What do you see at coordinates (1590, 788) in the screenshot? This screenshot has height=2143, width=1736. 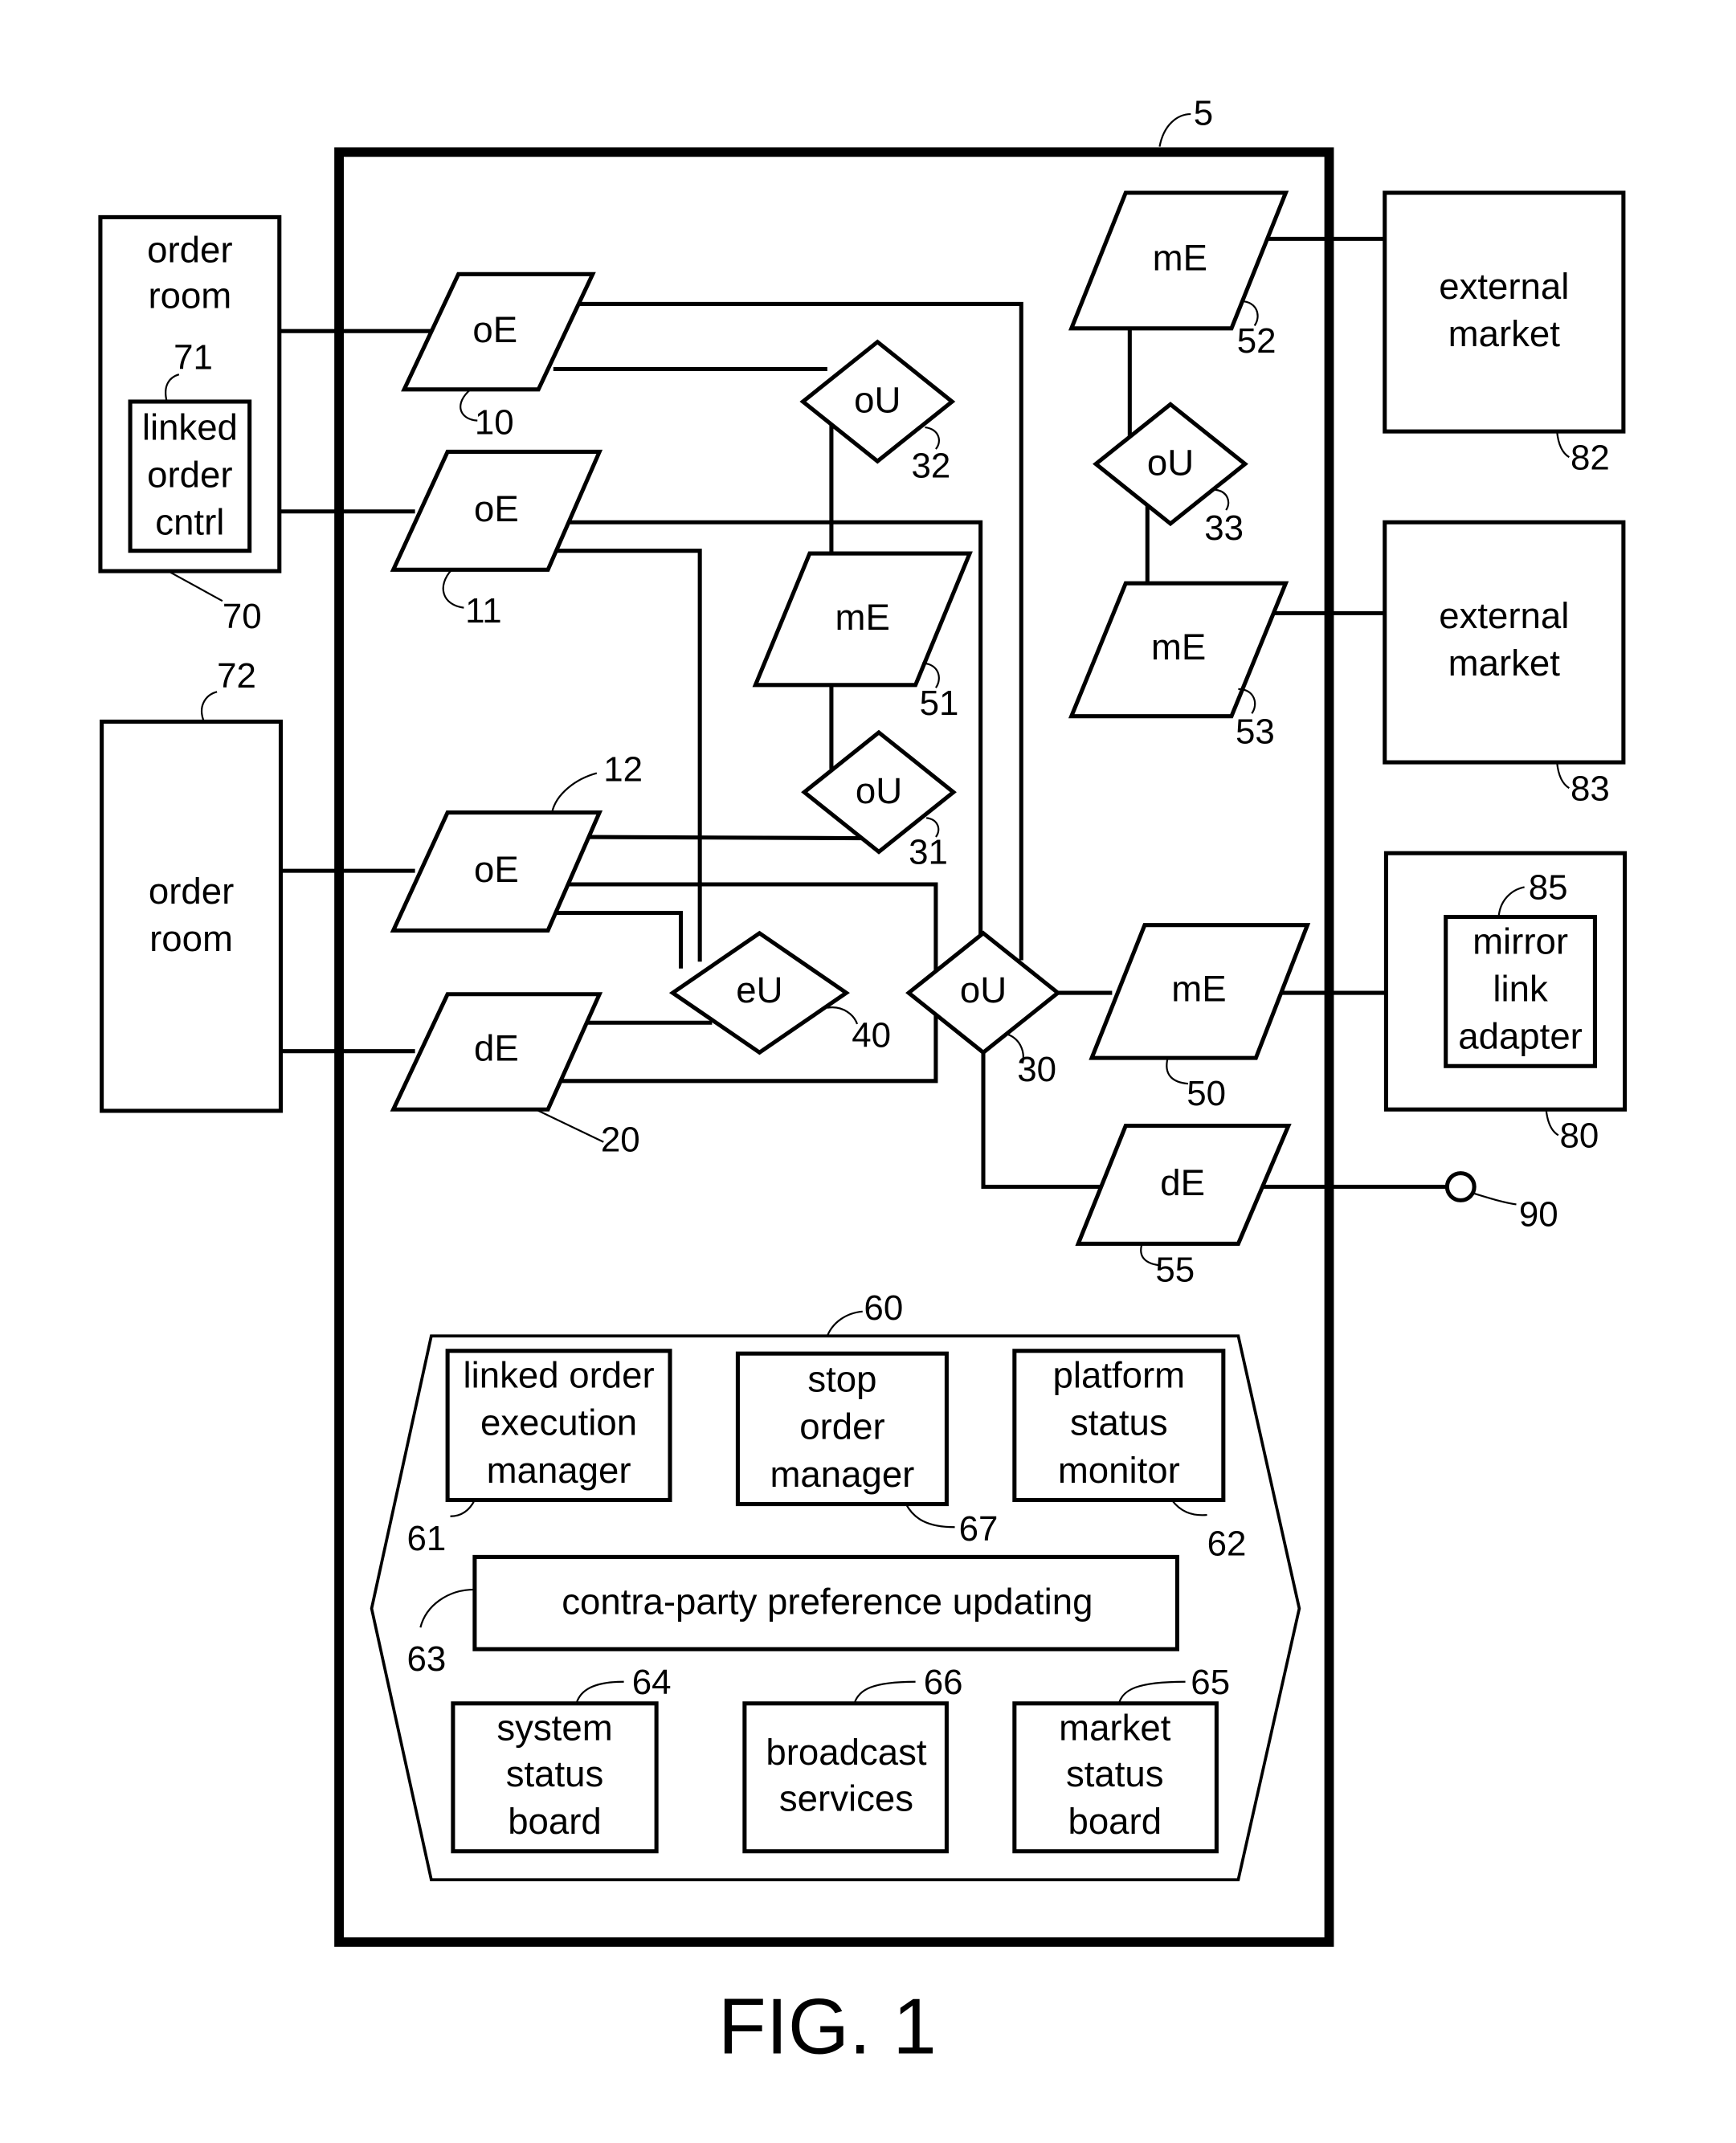 I see `ref-83: 83` at bounding box center [1590, 788].